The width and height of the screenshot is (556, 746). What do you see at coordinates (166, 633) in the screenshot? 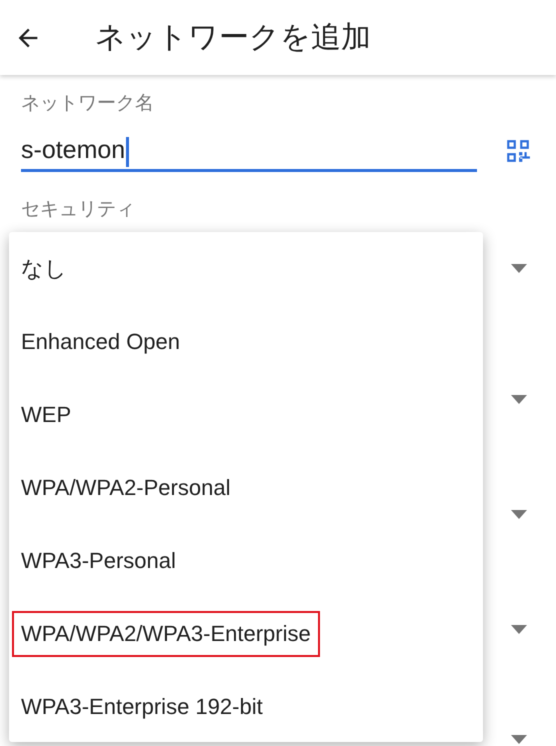
I see `menu-option: WPA/WPA2/WPA3-Enterprise` at bounding box center [166, 633].